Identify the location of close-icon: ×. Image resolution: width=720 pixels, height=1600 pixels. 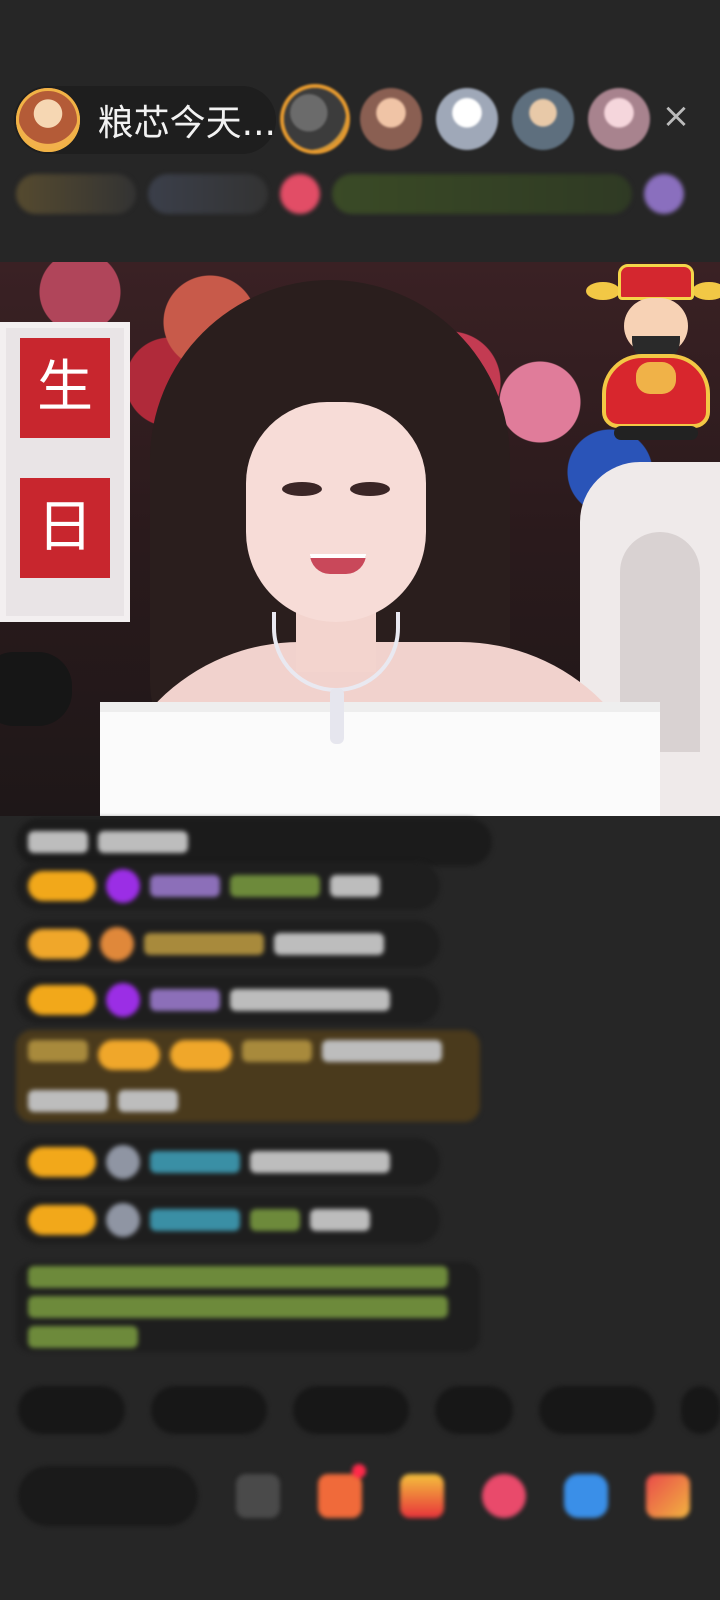
(676, 116).